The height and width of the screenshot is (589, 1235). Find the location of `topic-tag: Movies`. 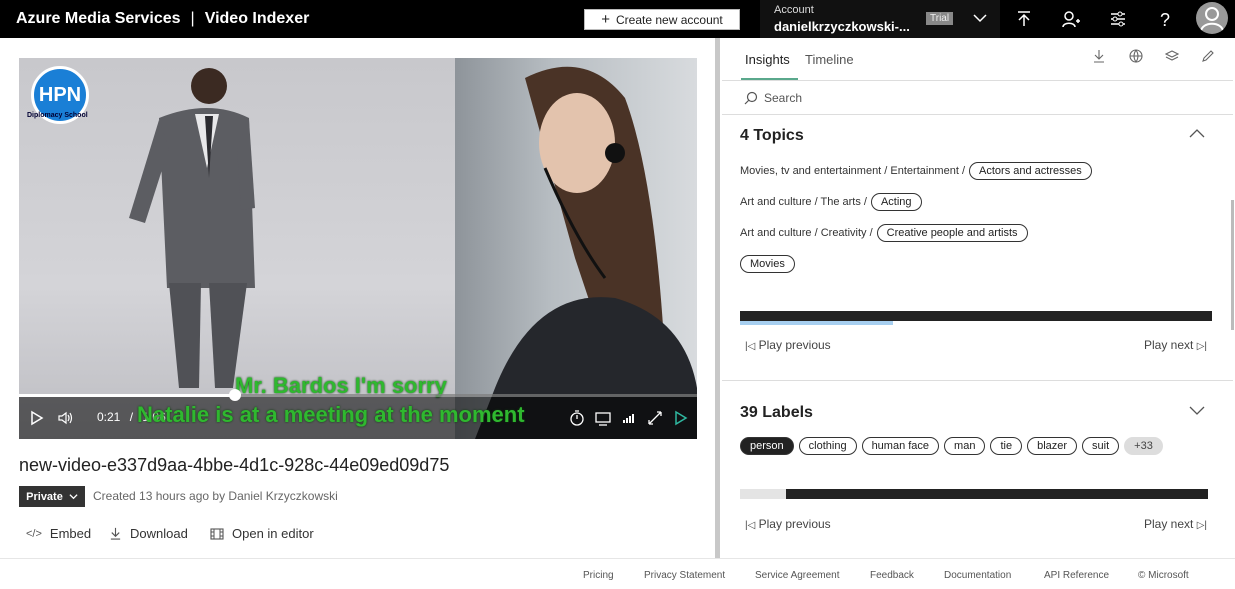

topic-tag: Movies is located at coordinates (767, 264).